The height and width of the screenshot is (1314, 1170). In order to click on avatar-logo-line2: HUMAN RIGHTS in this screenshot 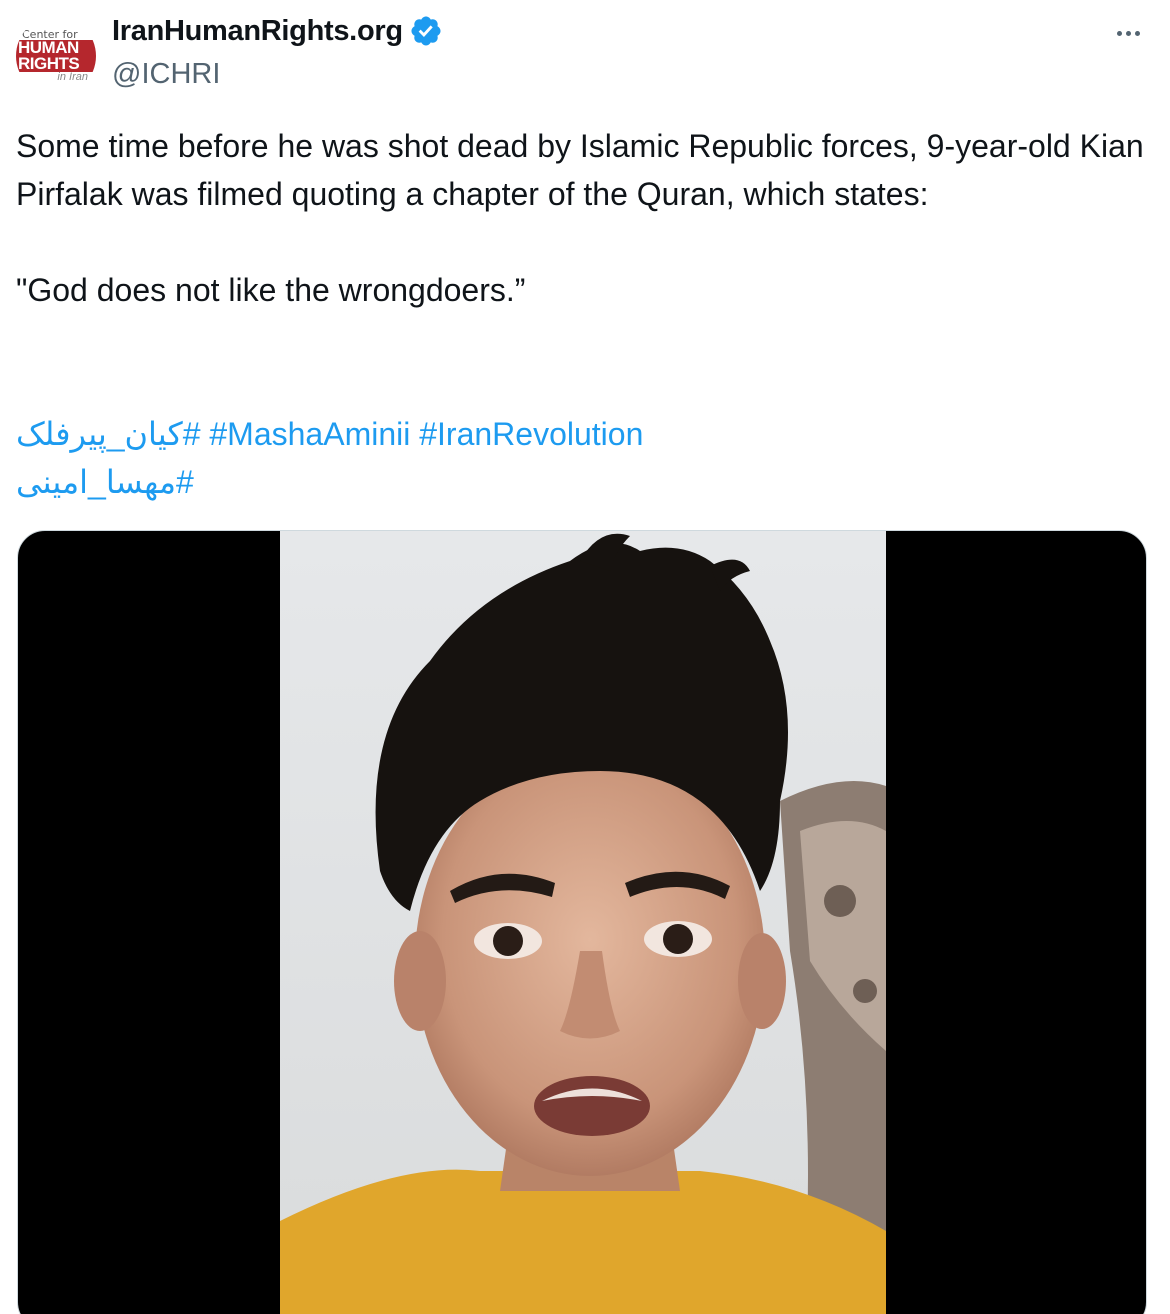, I will do `click(56, 55)`.